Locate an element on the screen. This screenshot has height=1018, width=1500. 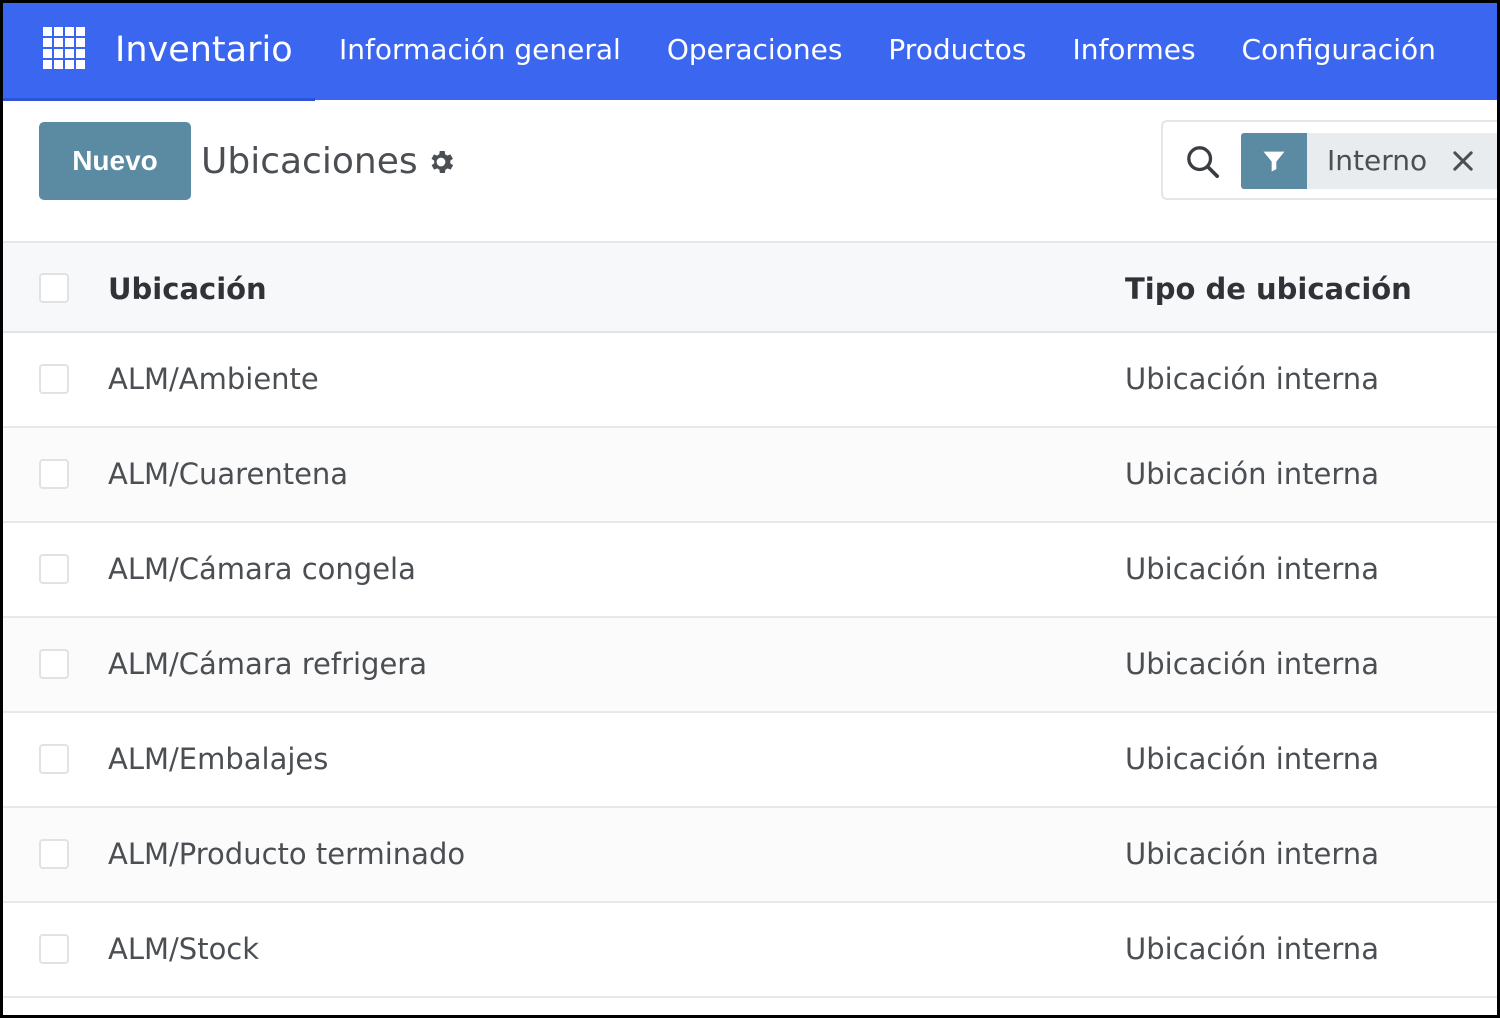
filter-icon is located at coordinates (1274, 161).